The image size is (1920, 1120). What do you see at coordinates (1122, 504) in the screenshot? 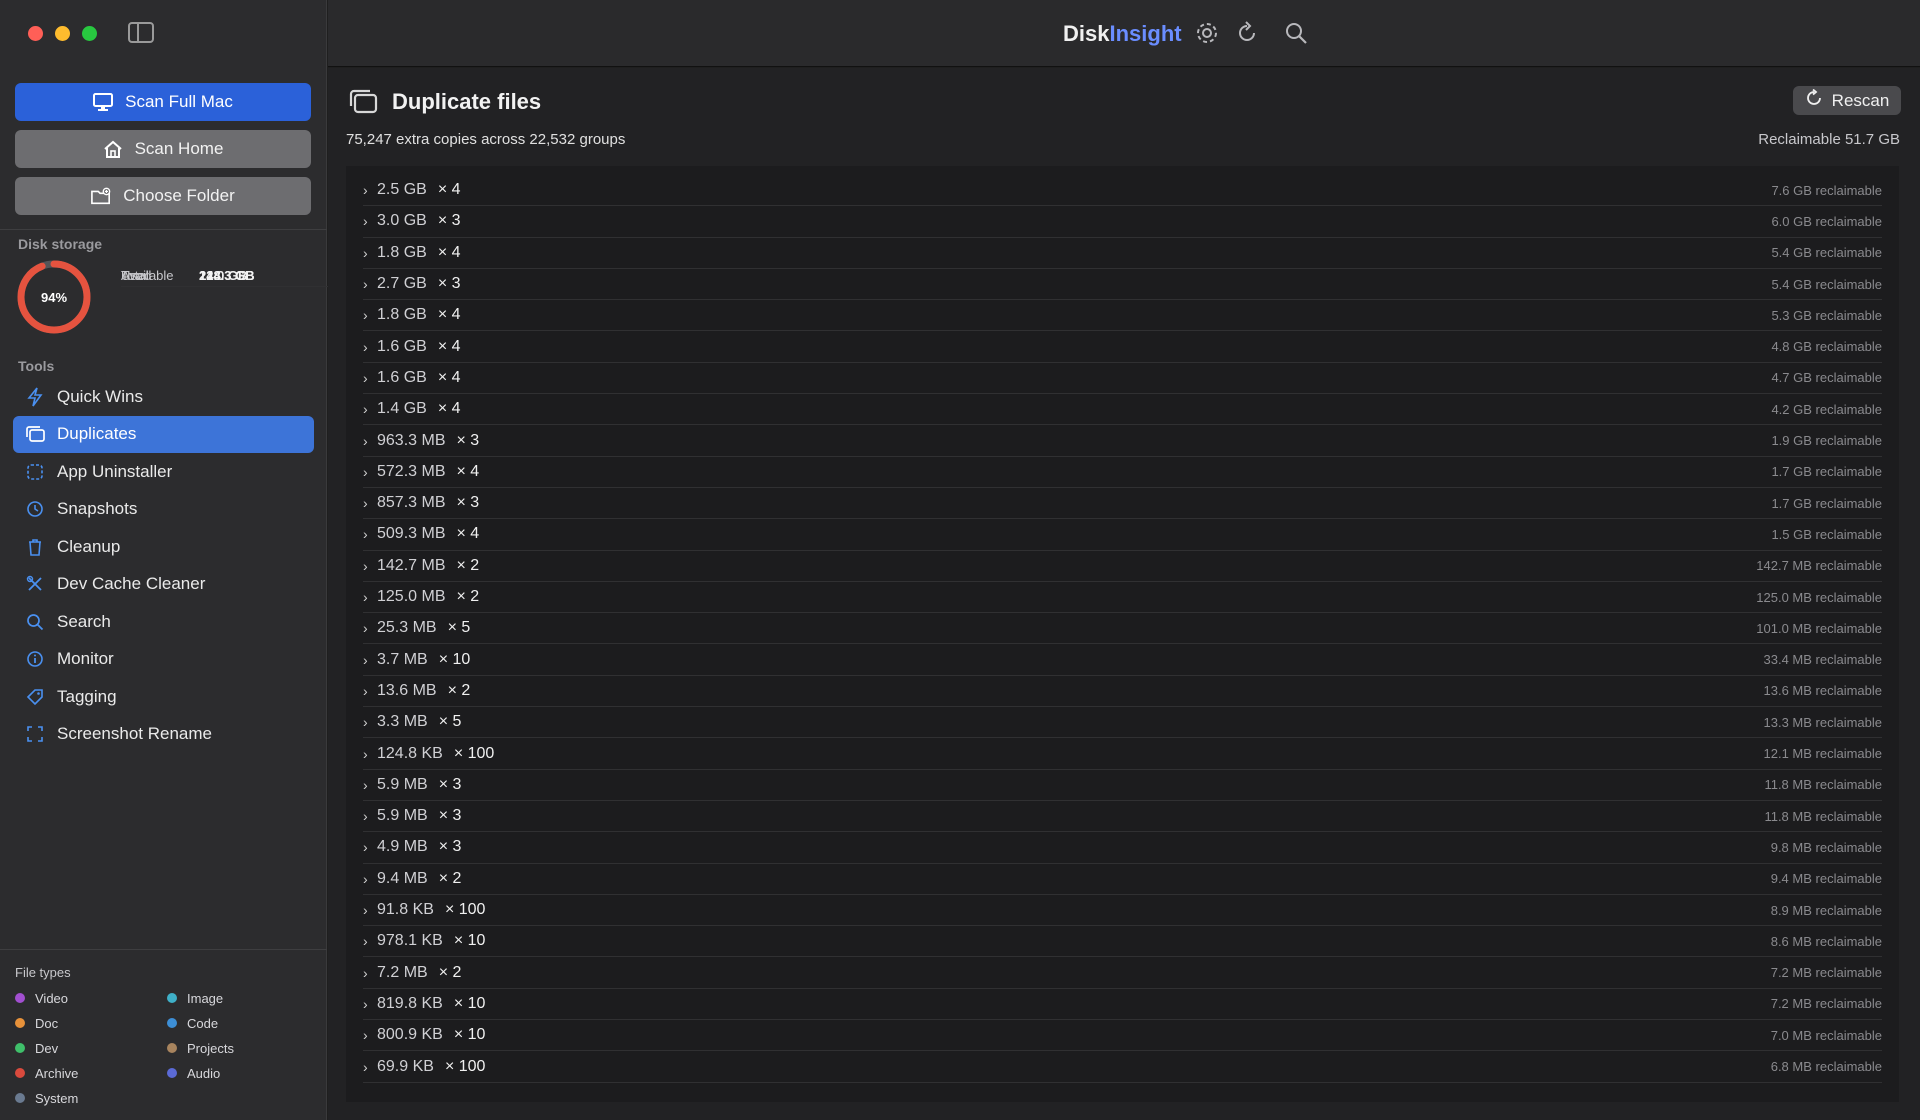
I see `duplicate-group-row: › 857.3 MB × 3 1.7 GB reclaimable` at bounding box center [1122, 504].